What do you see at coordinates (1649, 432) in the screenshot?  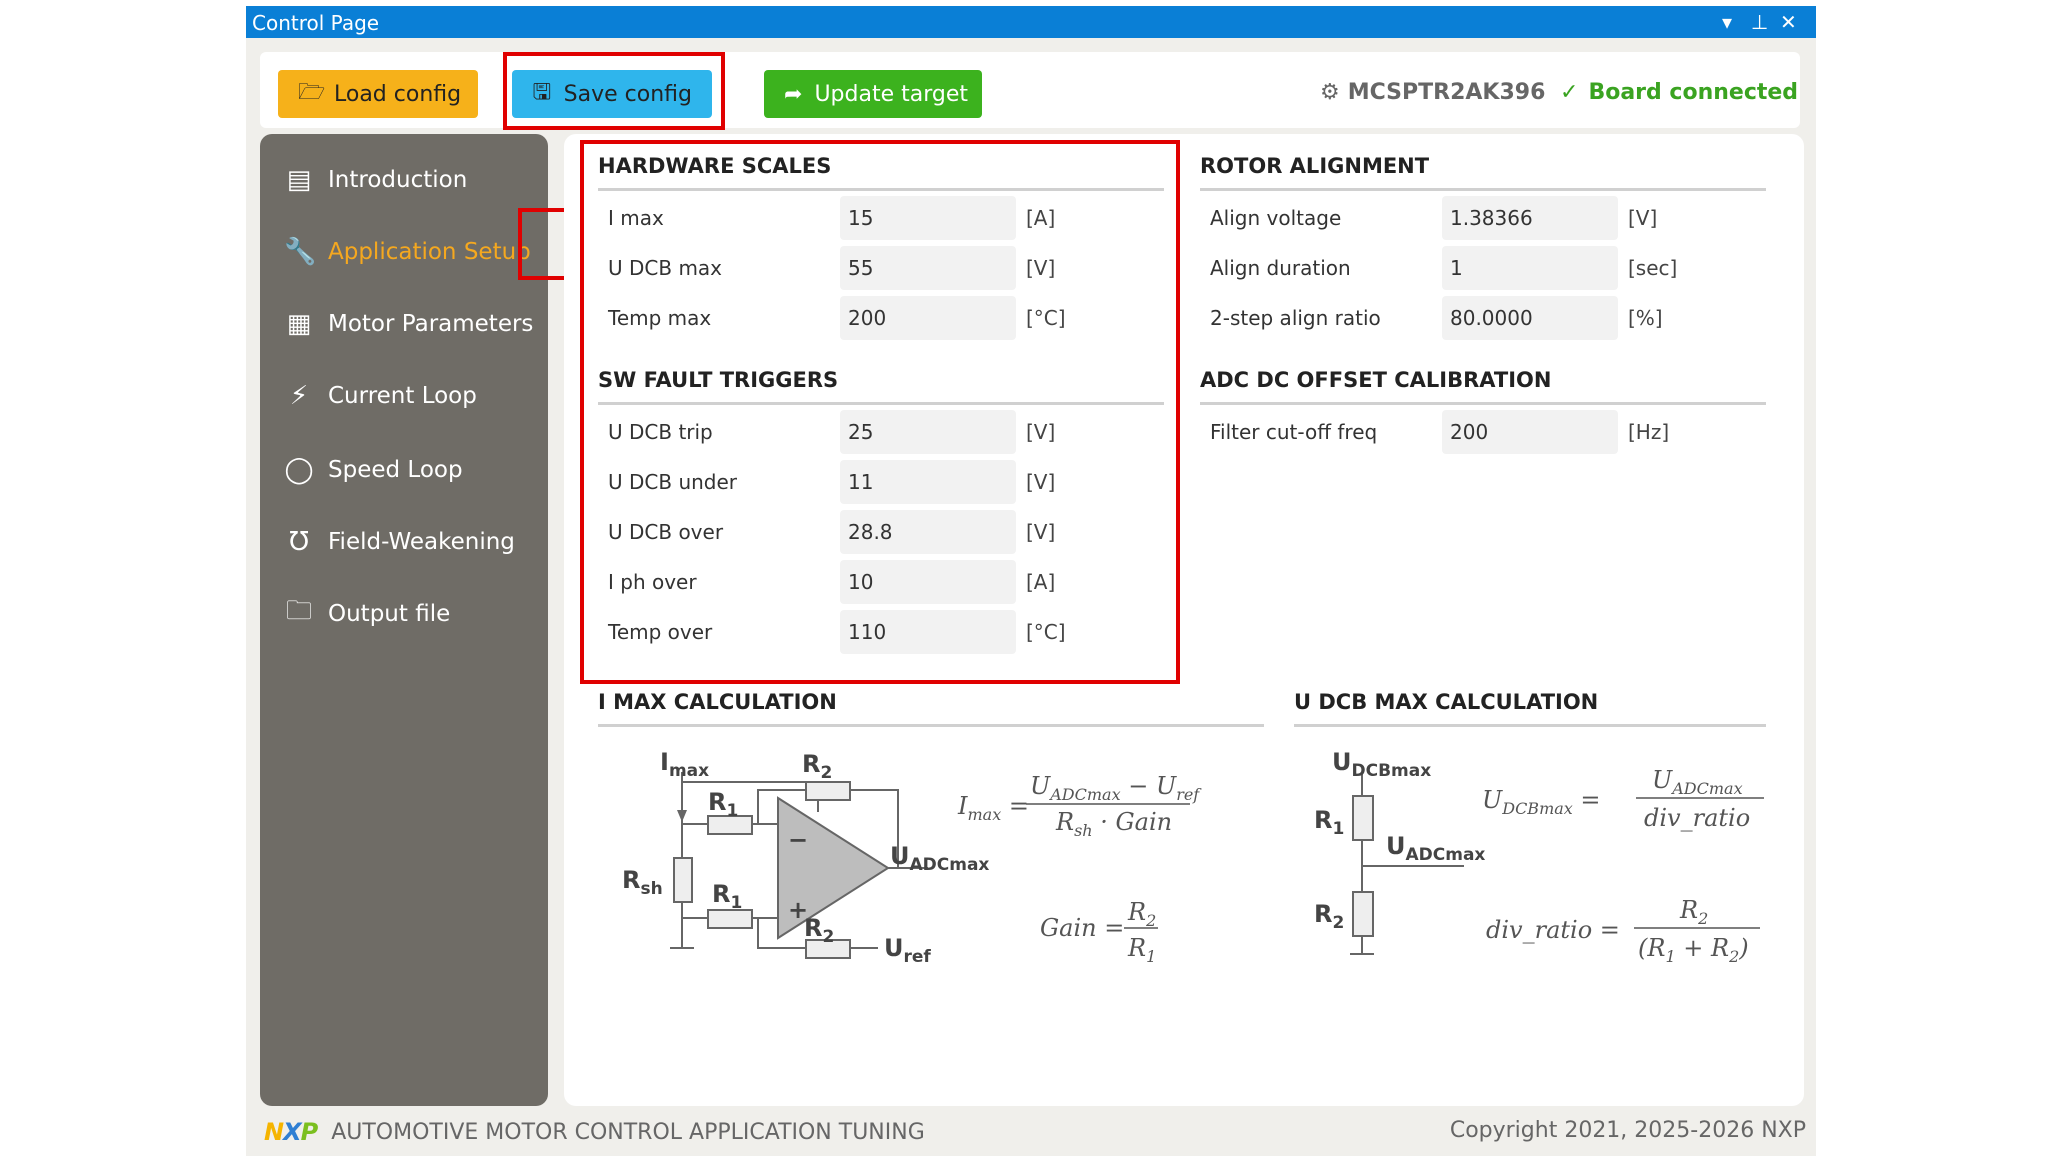 I see `row-unit: [Hz]` at bounding box center [1649, 432].